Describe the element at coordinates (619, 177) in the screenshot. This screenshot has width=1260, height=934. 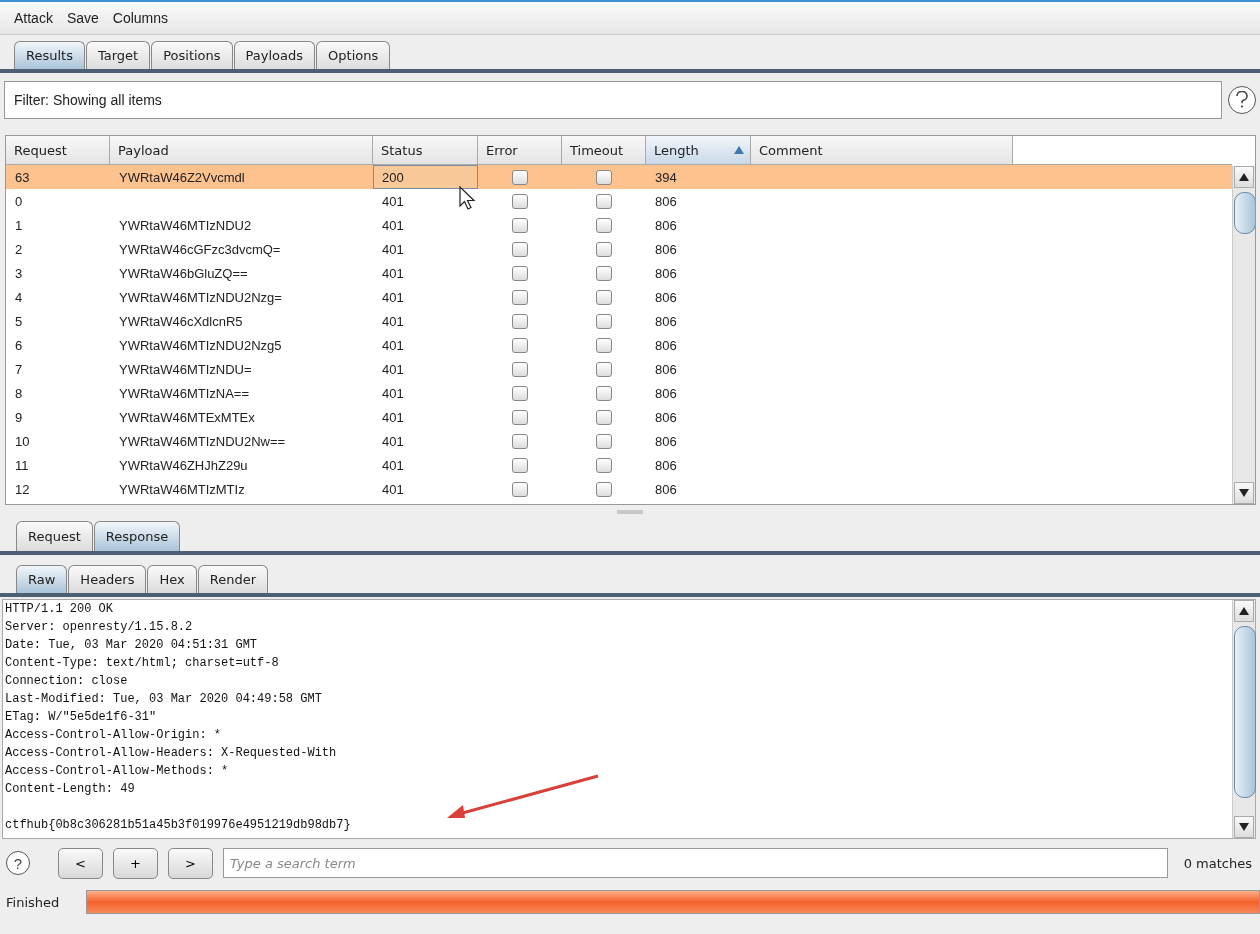
I see `selected-row: 63 YWRtaW46Z2Vvcmdl 200 394` at that location.